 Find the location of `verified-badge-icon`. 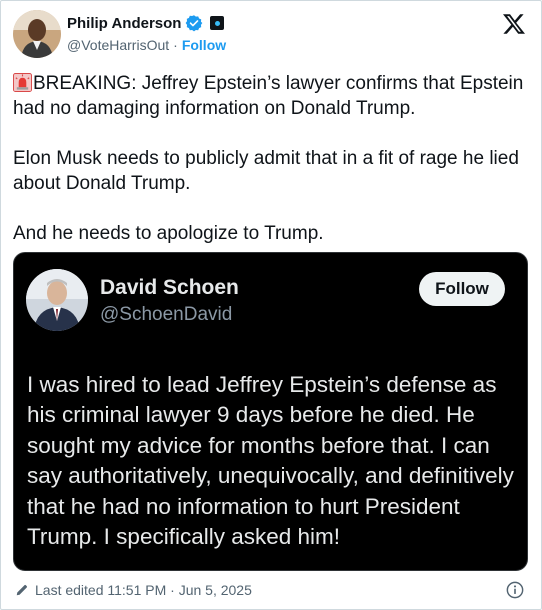

verified-badge-icon is located at coordinates (194, 23).